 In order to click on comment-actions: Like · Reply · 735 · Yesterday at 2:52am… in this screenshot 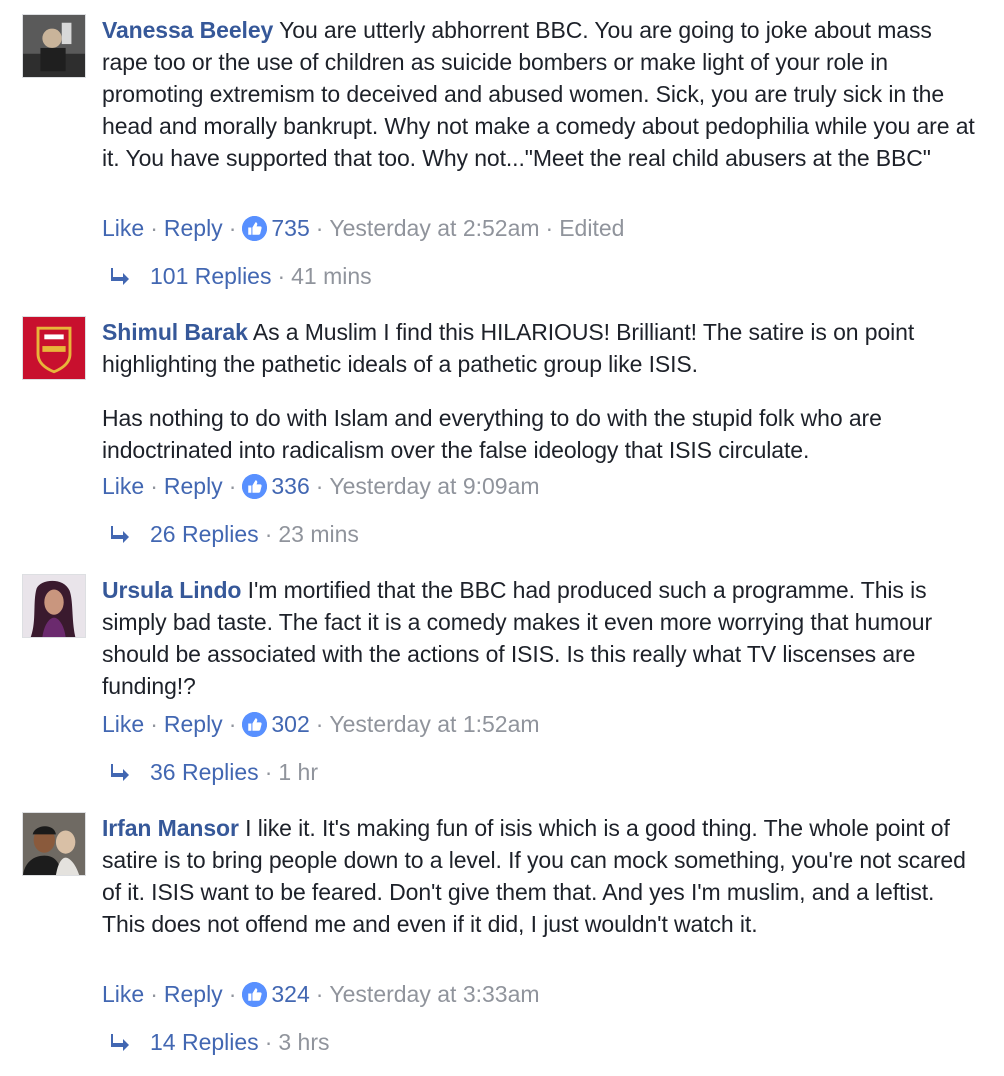, I will do `click(363, 228)`.